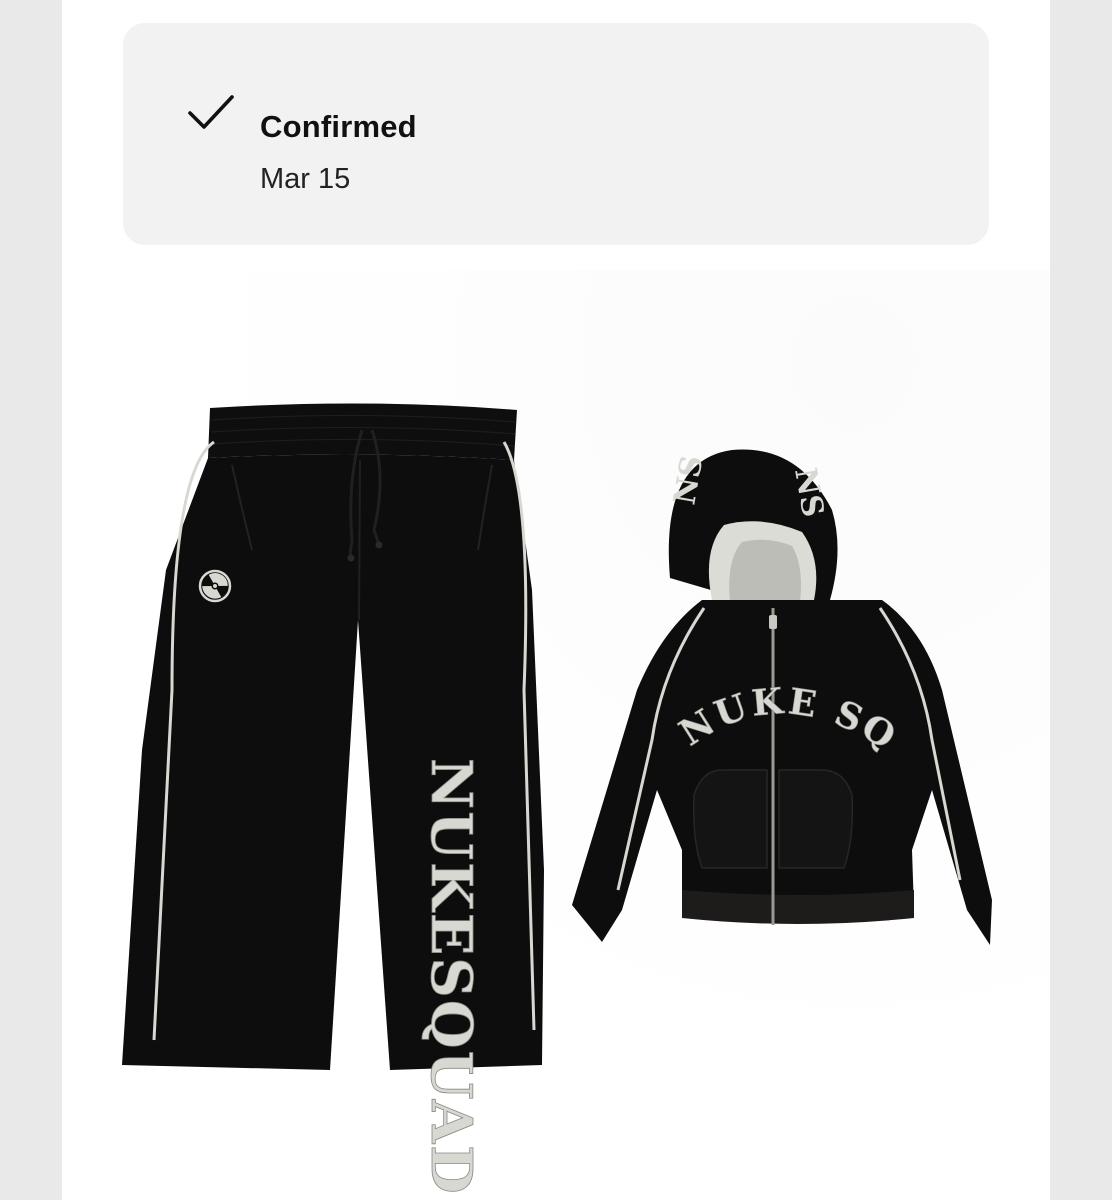 This screenshot has height=1200, width=1112. Describe the element at coordinates (556, 134) in the screenshot. I see `order-status-card: Confirmed Mar 15` at that location.